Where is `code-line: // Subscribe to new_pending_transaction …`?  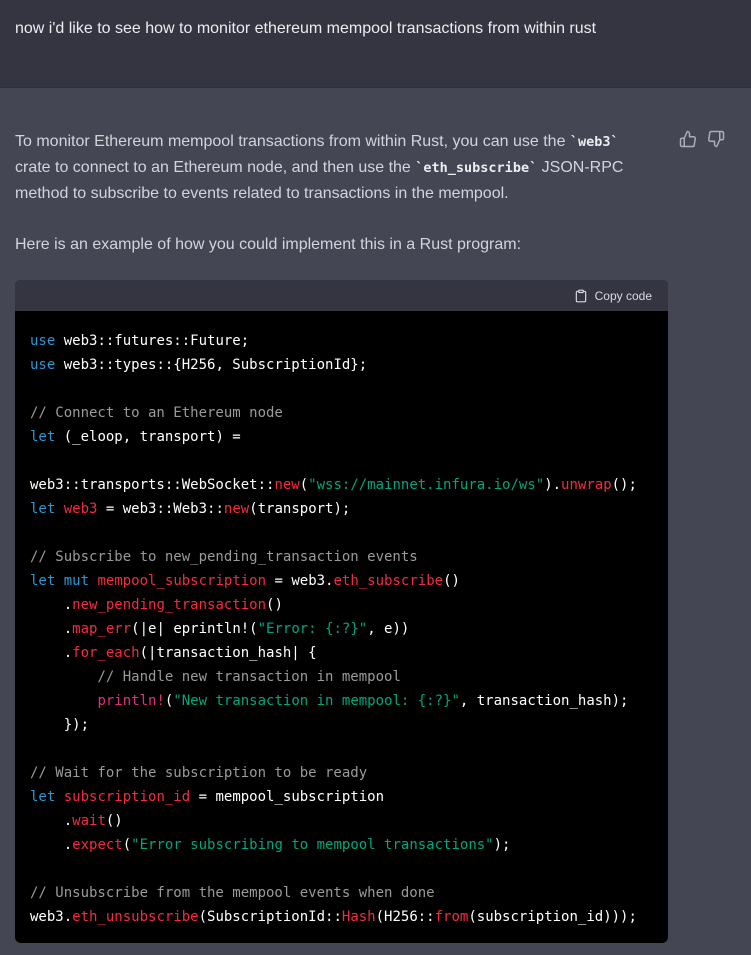
code-line: // Subscribe to new_pending_transaction … is located at coordinates (341, 557).